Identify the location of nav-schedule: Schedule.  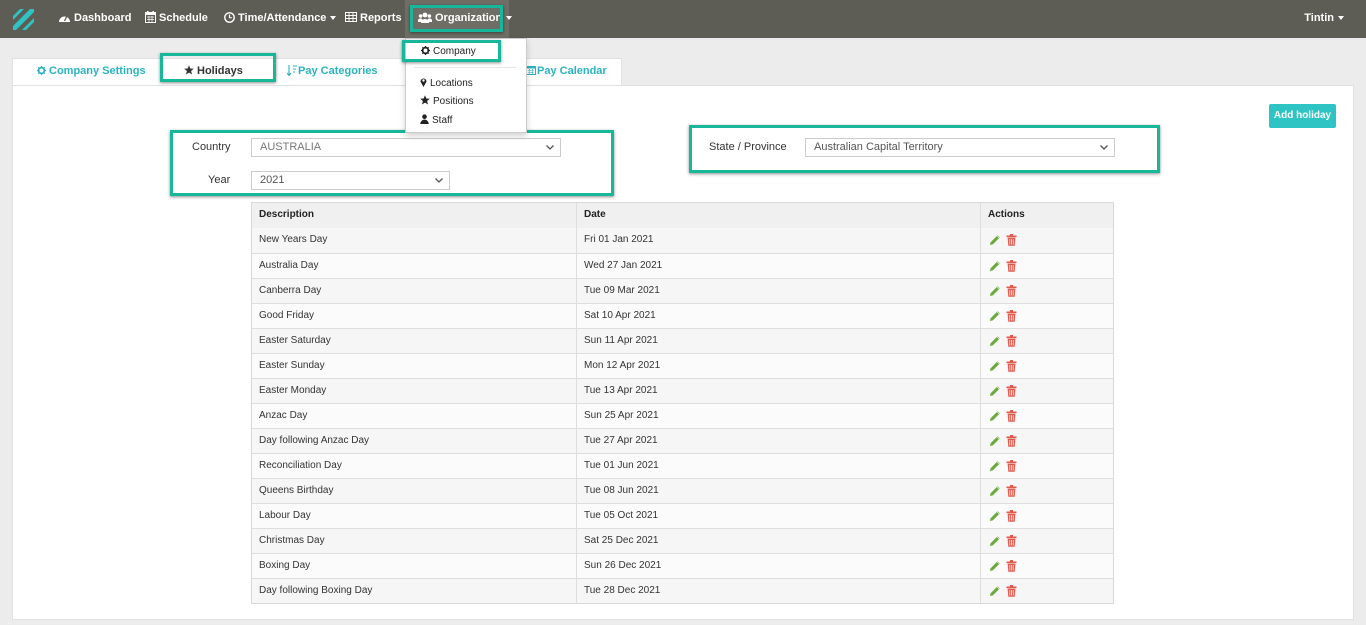
(176, 19).